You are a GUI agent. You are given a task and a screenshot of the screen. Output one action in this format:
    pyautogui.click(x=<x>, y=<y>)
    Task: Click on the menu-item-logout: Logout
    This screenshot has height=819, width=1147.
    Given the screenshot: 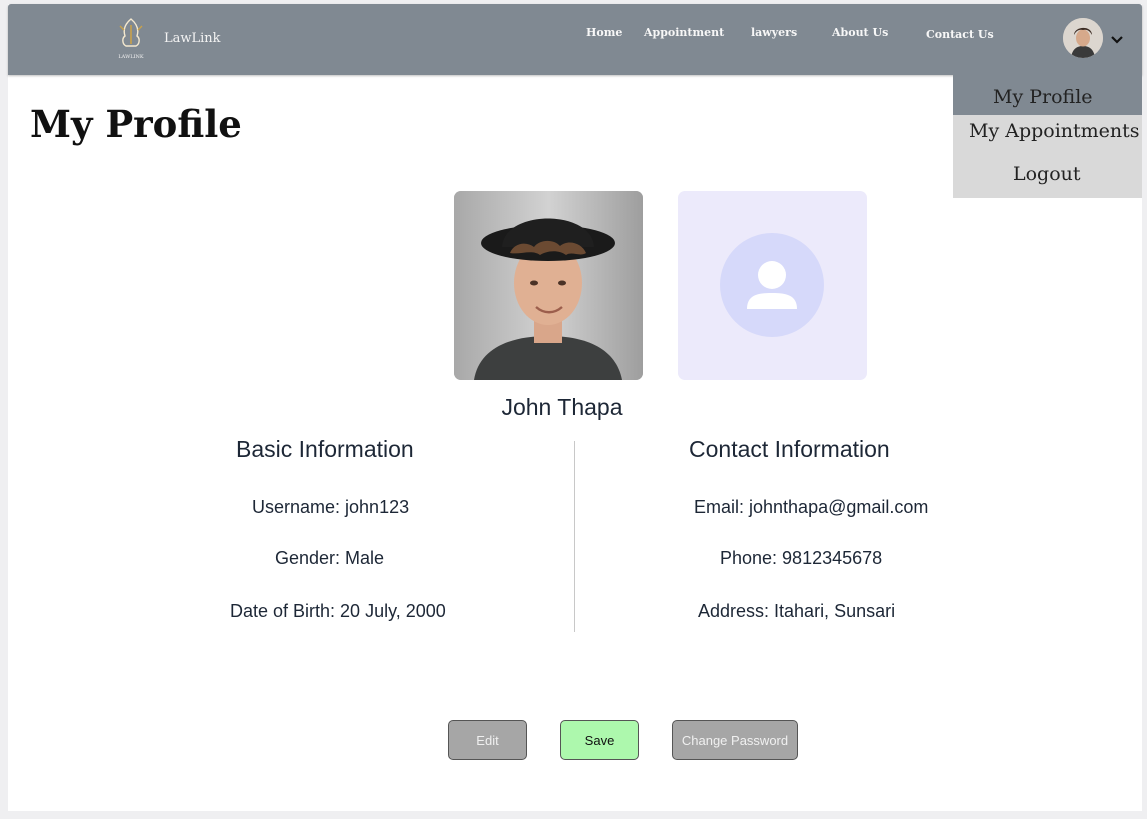 What is the action you would take?
    pyautogui.click(x=1047, y=174)
    